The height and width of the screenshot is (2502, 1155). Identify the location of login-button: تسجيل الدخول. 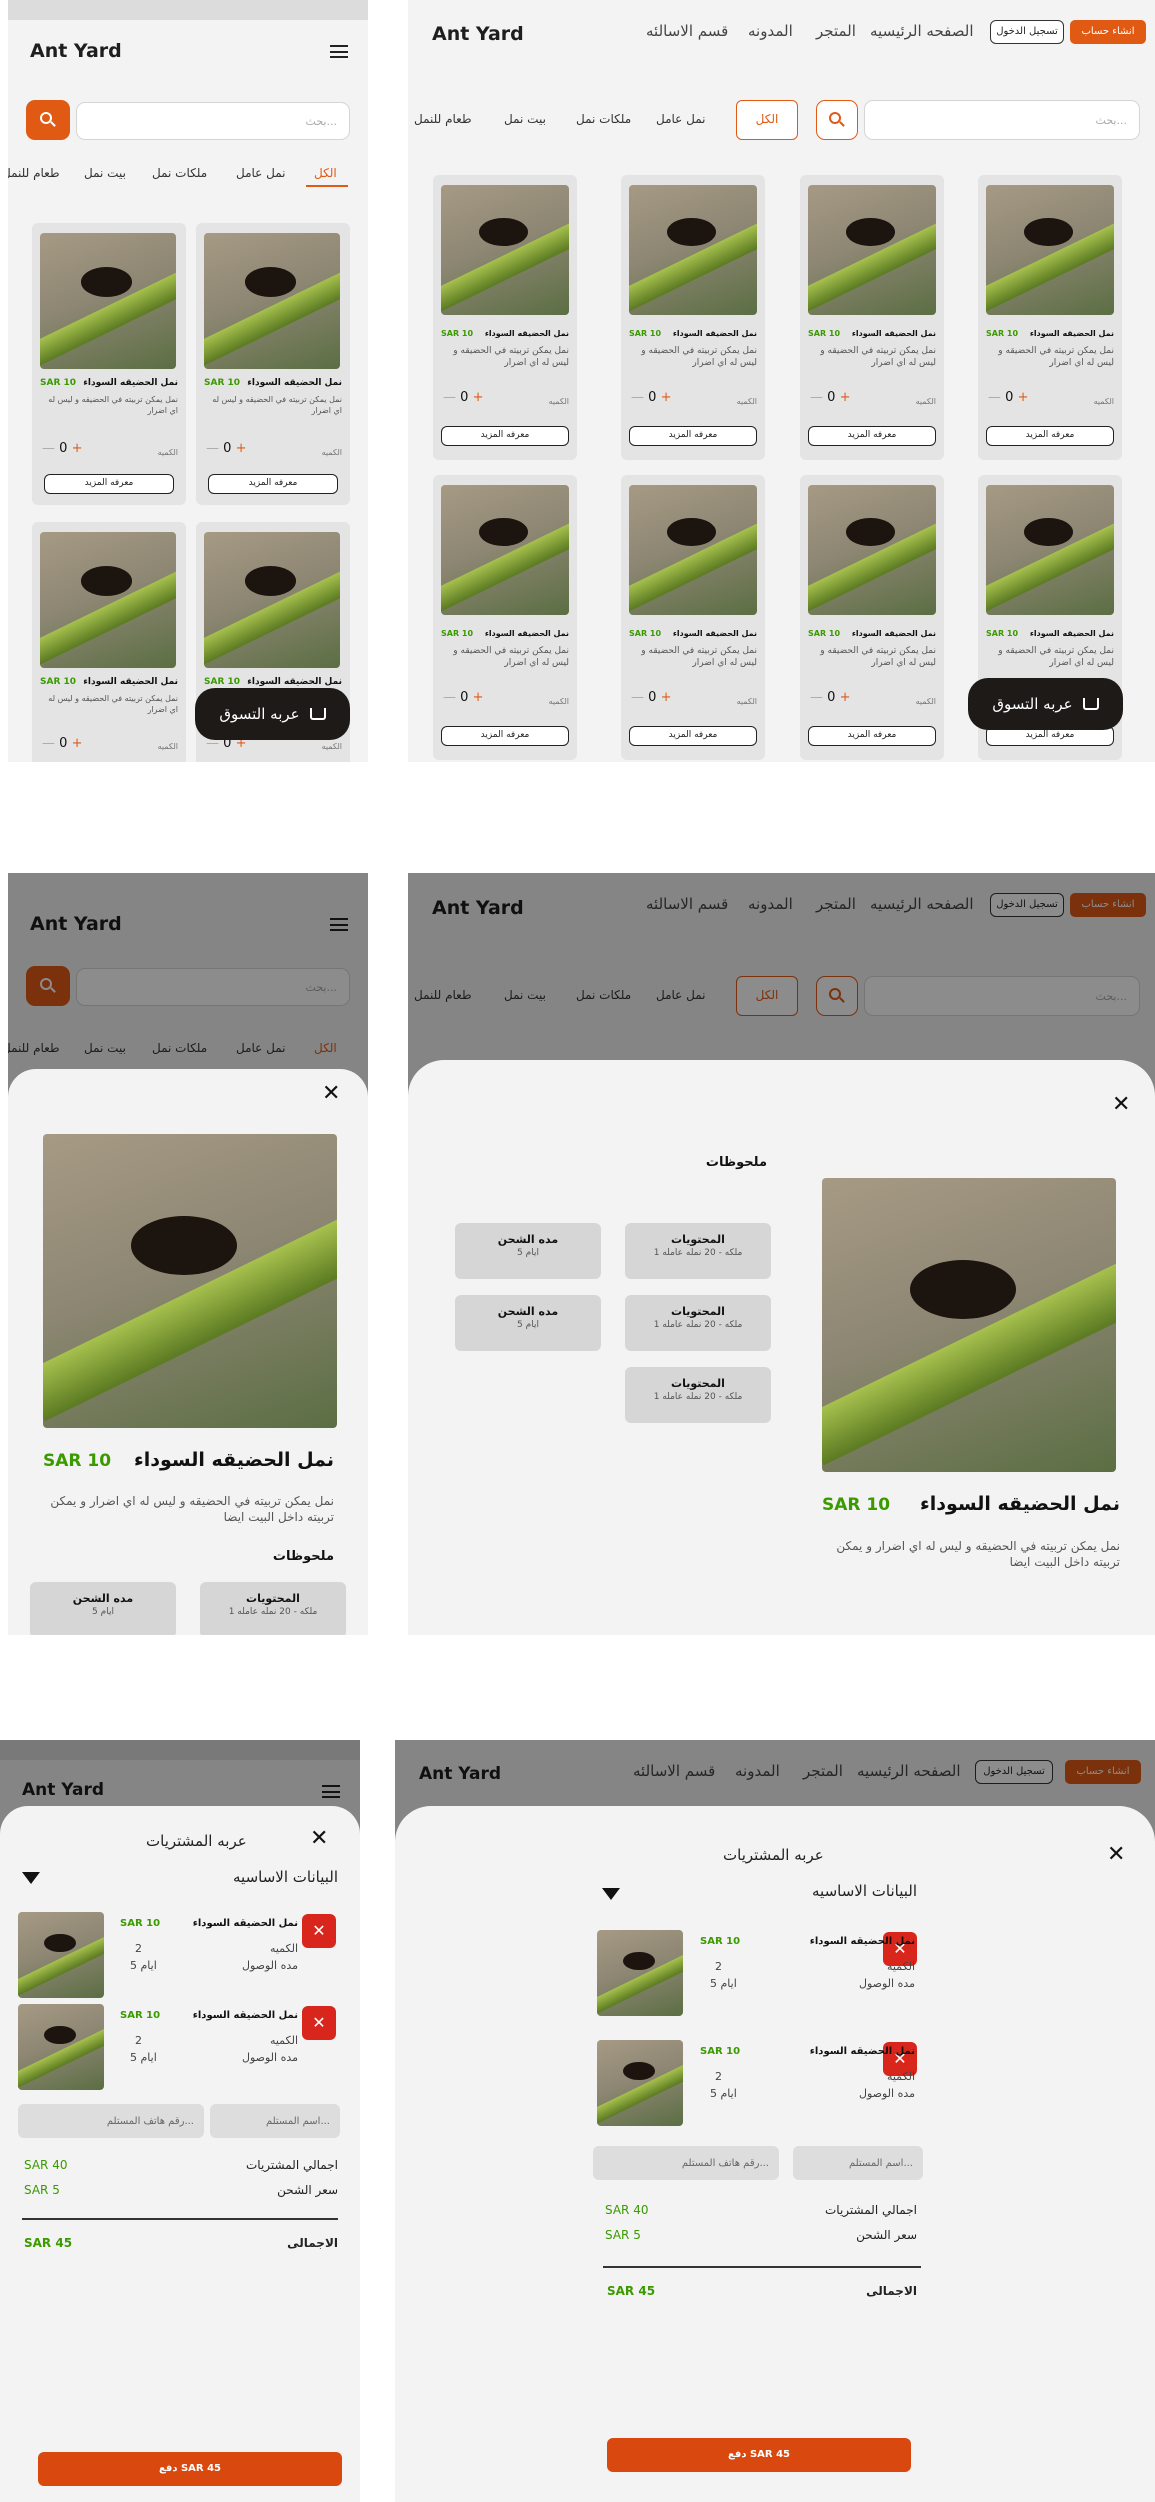
(1027, 32).